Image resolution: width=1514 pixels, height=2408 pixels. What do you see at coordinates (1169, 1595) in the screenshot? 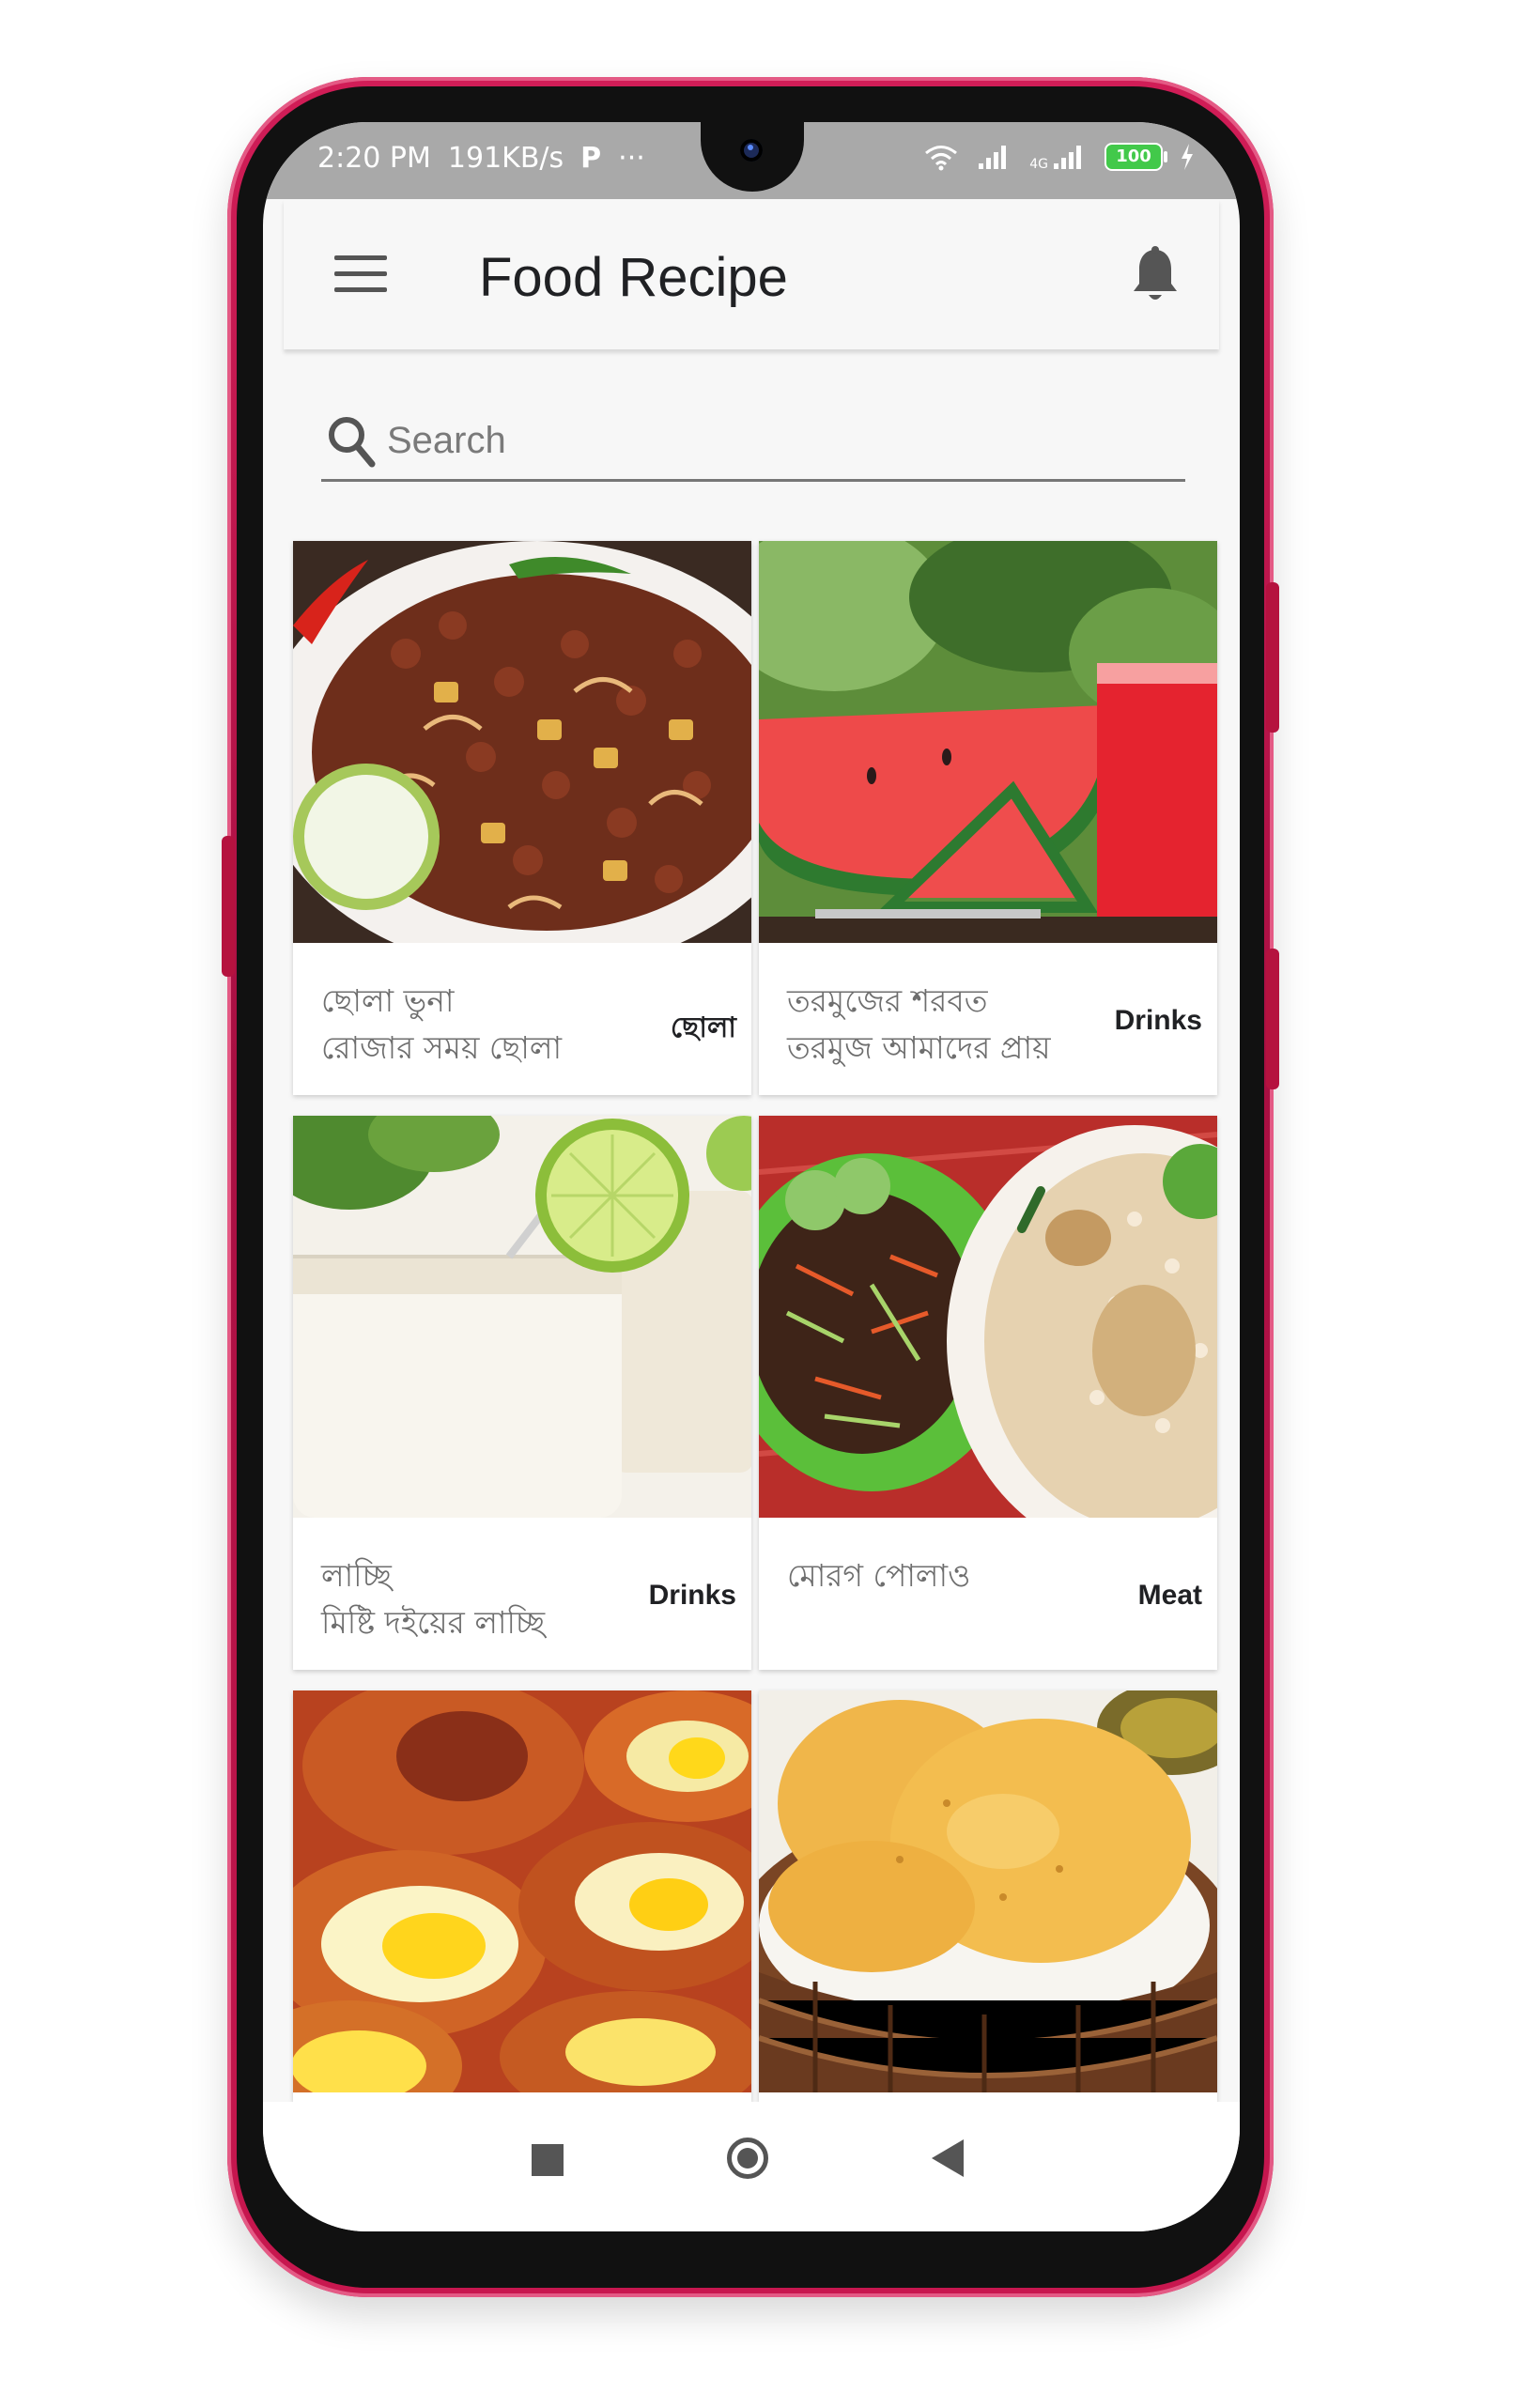
I see `recipe-category: Meat` at bounding box center [1169, 1595].